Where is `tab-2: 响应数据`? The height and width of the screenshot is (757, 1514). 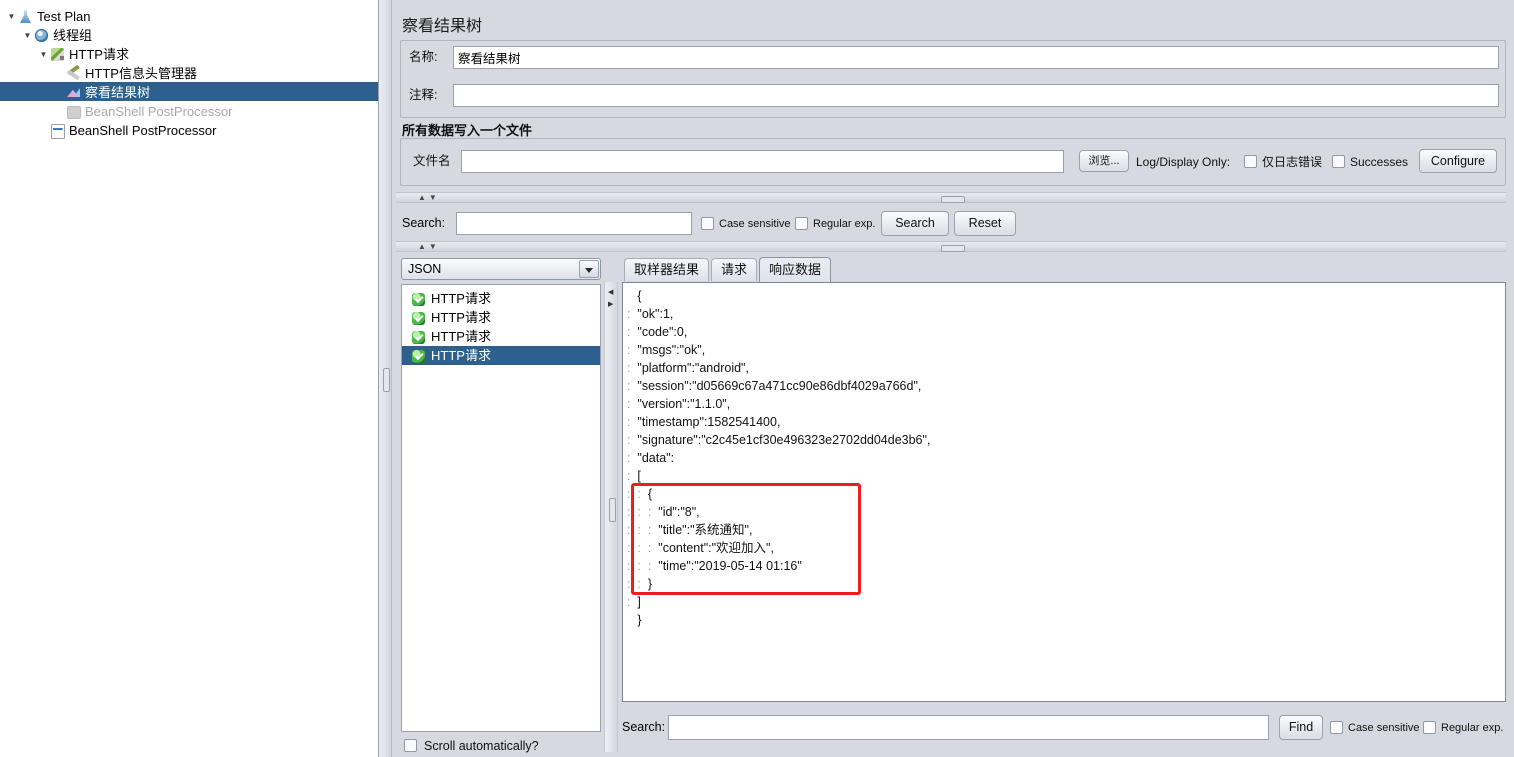 tab-2: 响应数据 is located at coordinates (795, 269).